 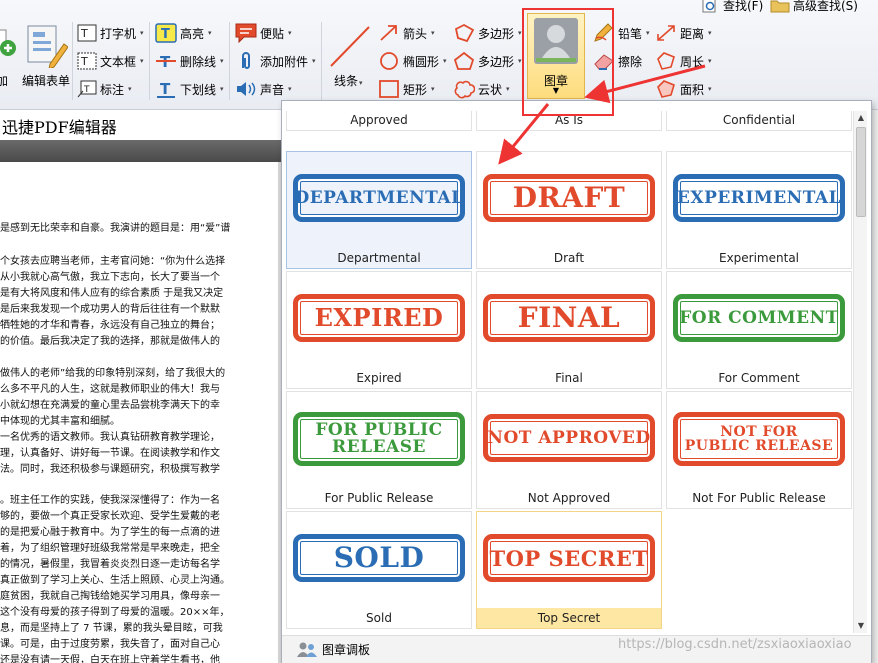 I want to click on cloud-button: 云状 ▾, so click(x=481, y=89).